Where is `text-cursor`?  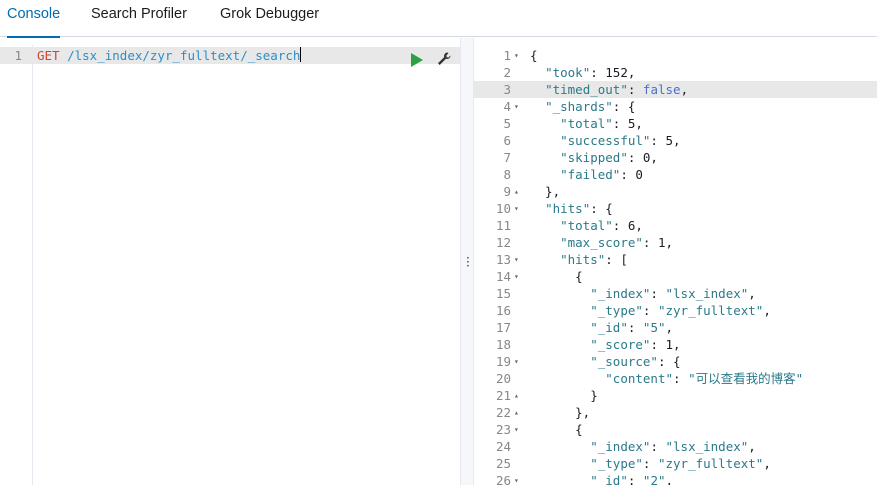 text-cursor is located at coordinates (301, 54).